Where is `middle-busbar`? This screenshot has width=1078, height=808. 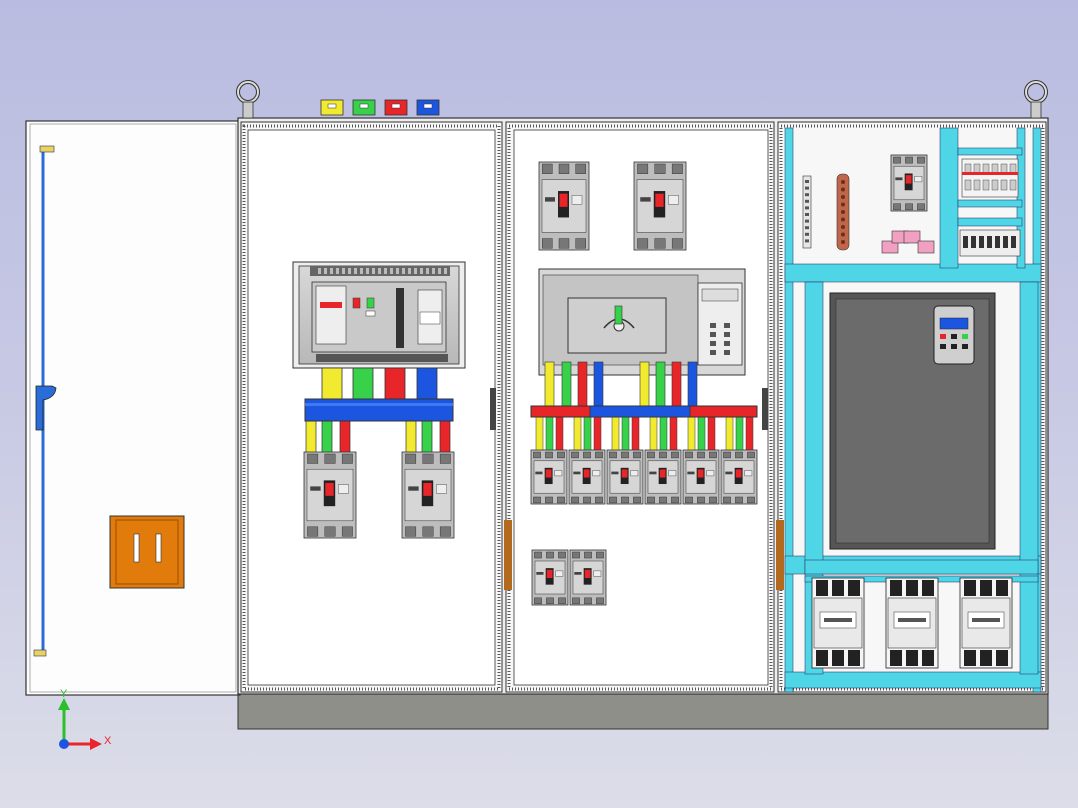
middle-busbar is located at coordinates (644, 411).